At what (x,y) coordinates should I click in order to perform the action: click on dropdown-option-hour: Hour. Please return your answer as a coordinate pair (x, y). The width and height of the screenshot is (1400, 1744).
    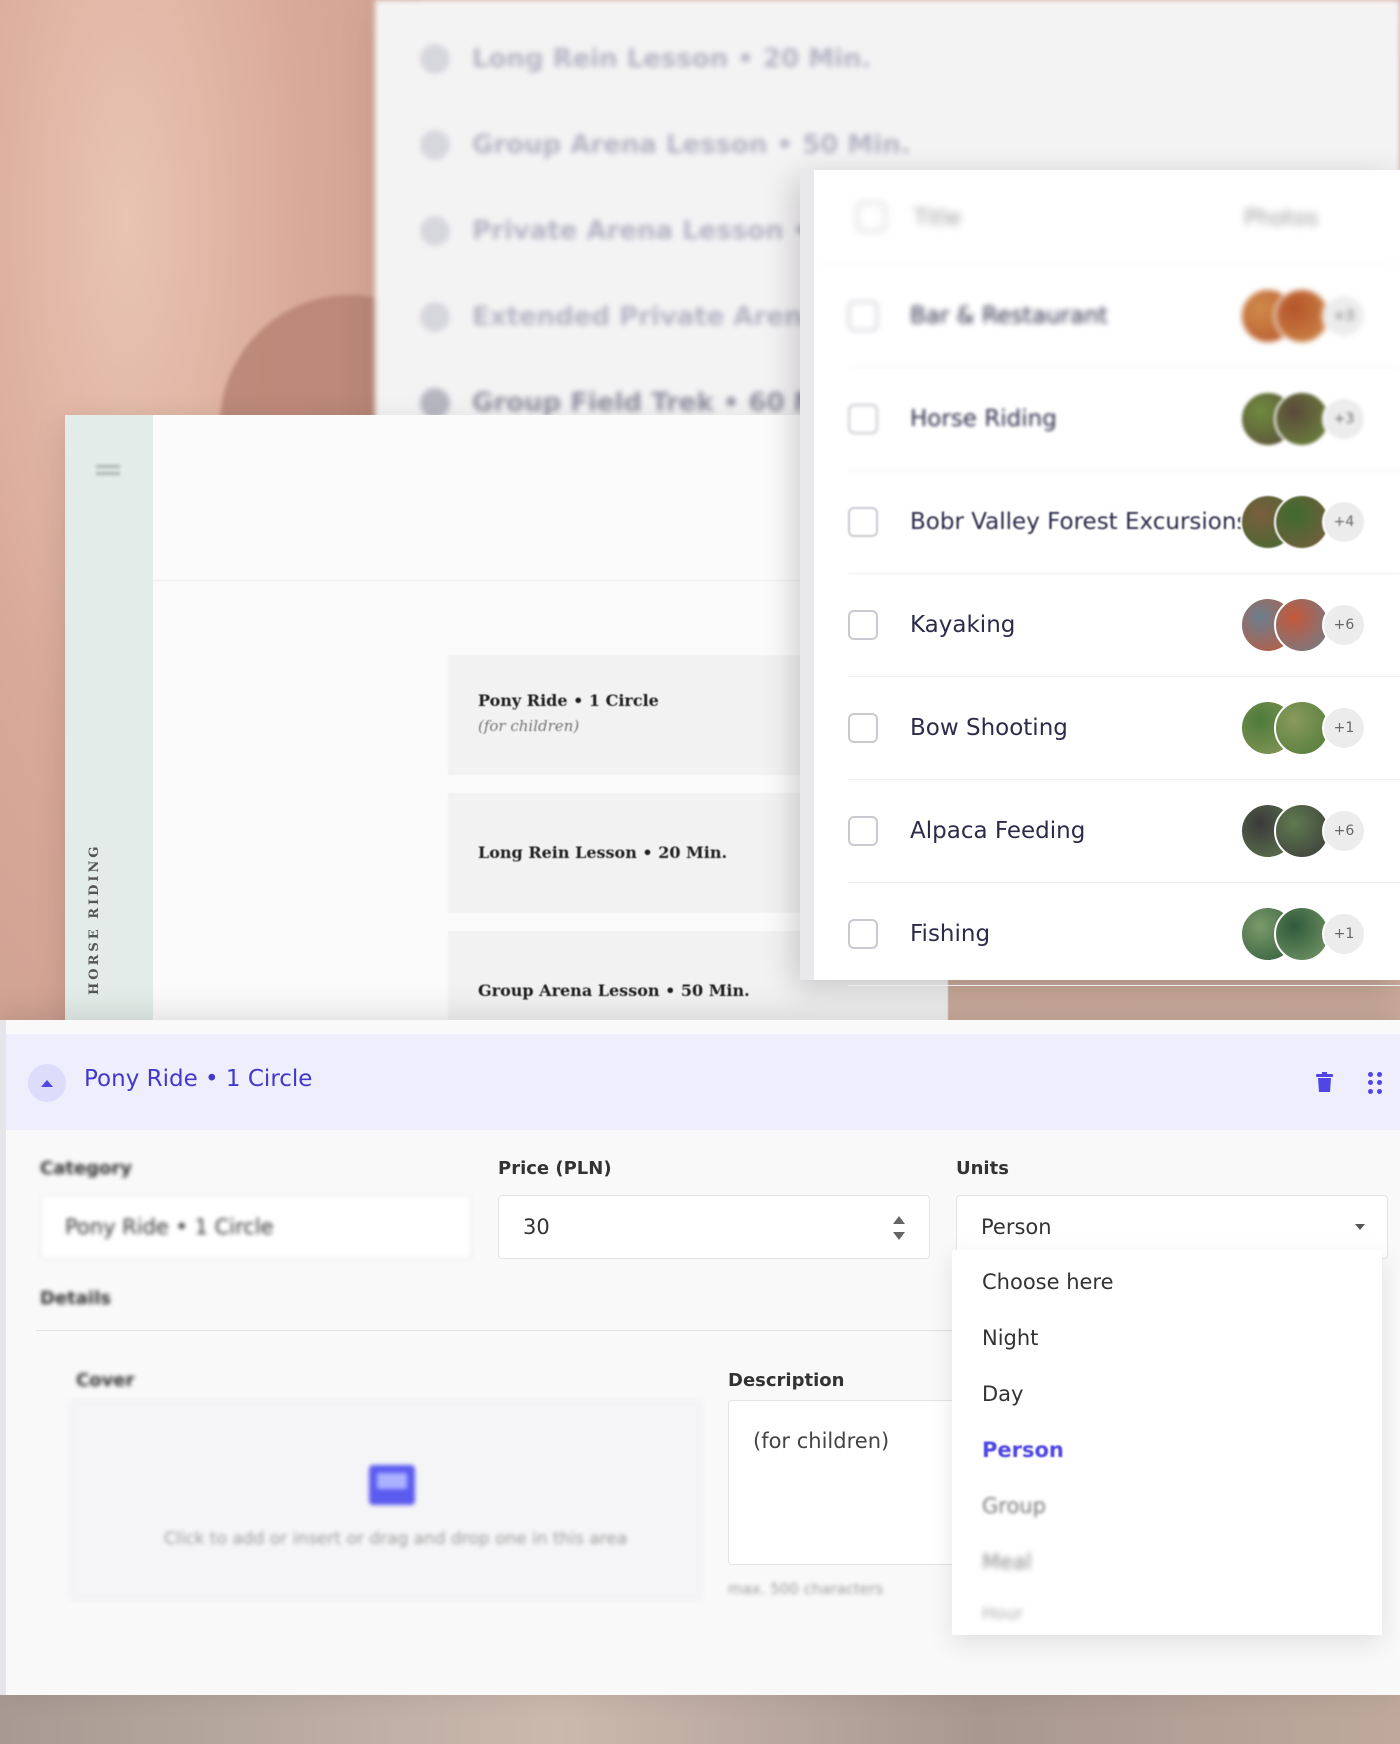
    Looking at the image, I should click on (1002, 1614).